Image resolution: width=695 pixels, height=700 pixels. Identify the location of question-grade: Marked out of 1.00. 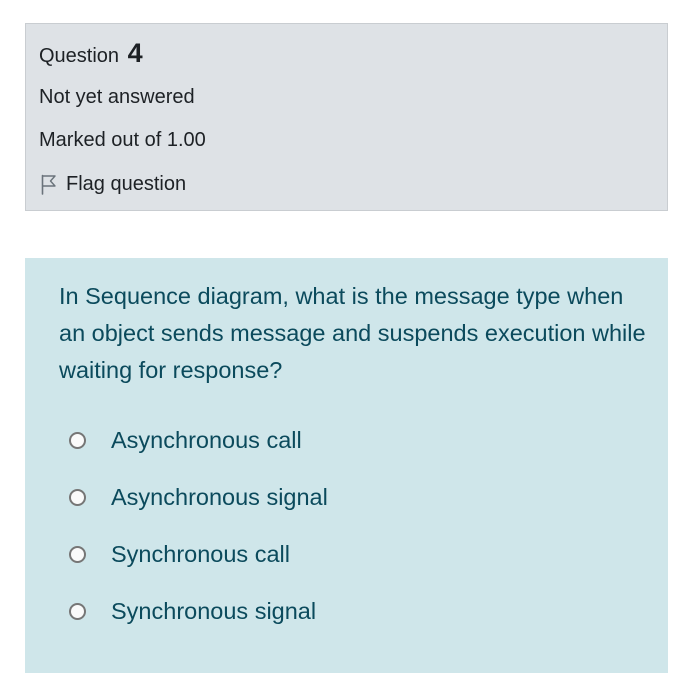
(122, 140).